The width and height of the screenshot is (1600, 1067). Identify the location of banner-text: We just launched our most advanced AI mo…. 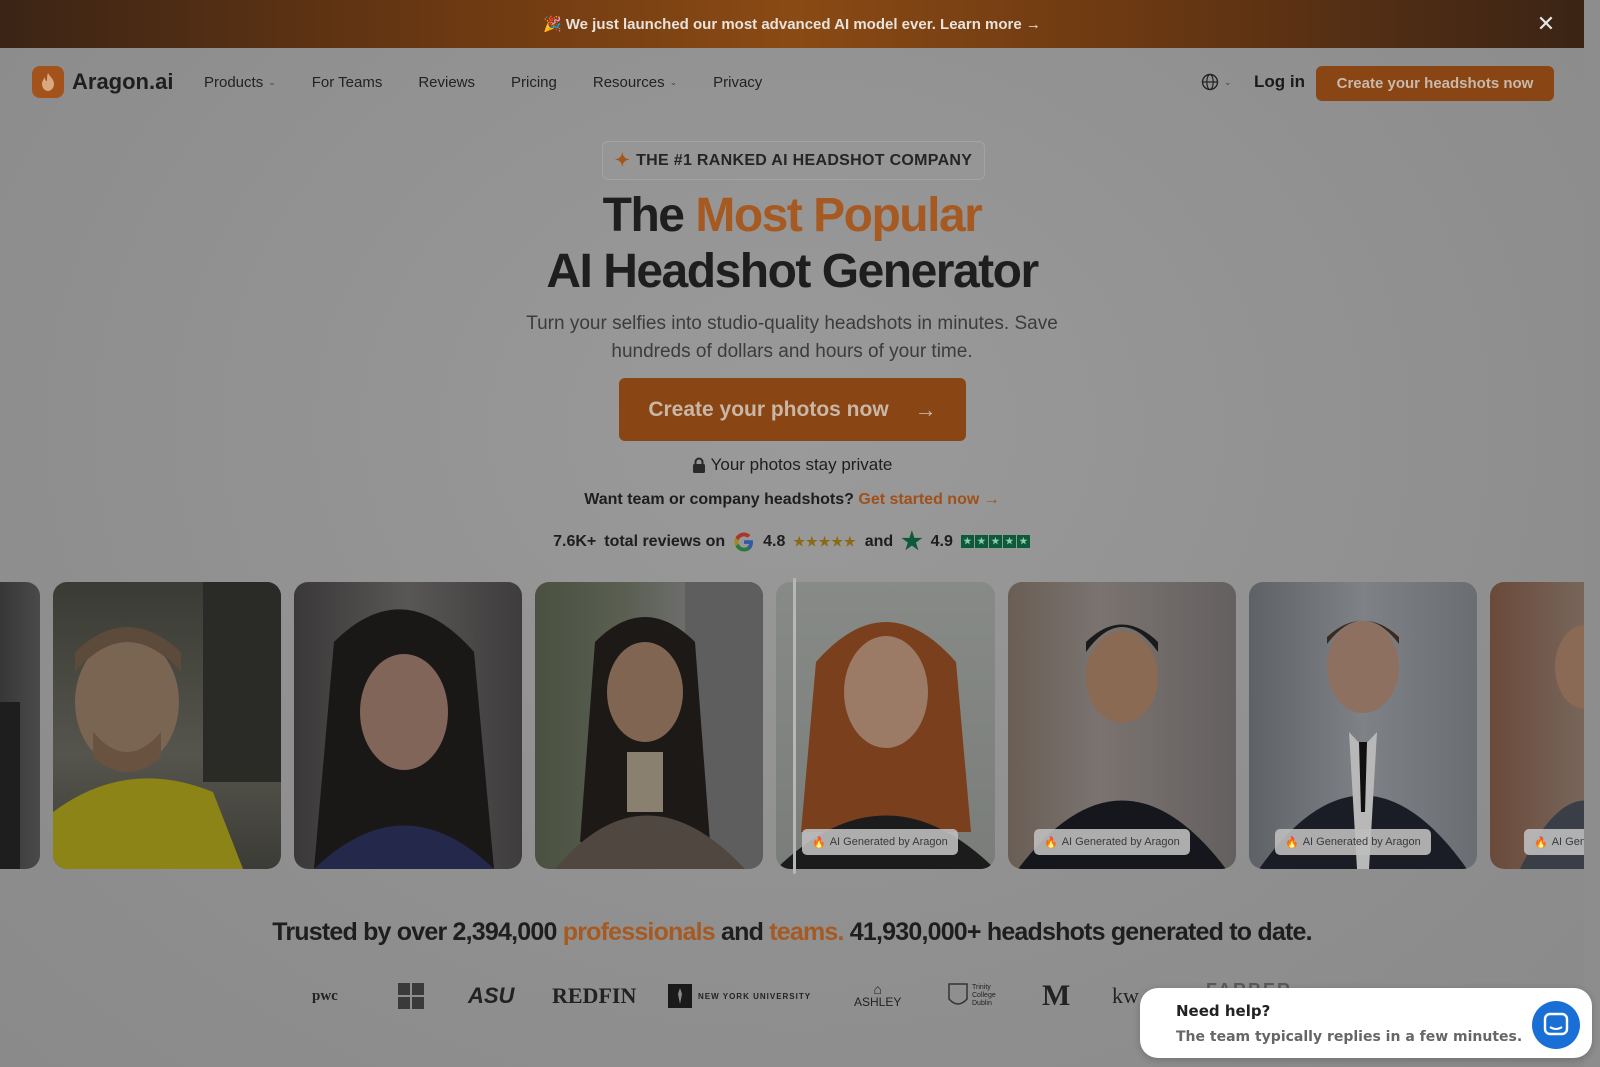
(803, 24).